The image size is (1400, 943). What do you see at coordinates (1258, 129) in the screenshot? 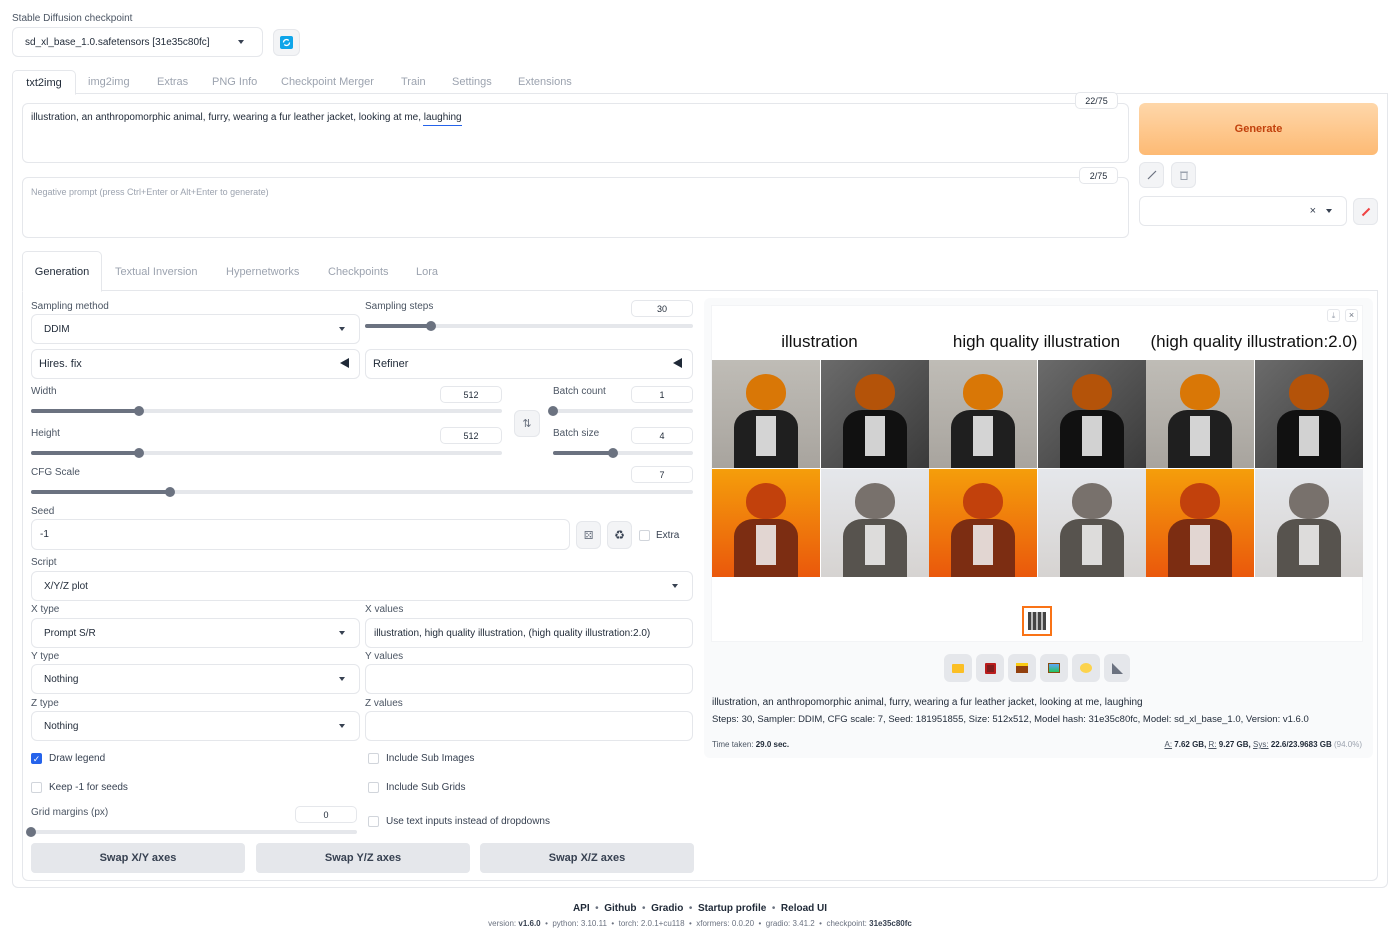
I see `generate-button: Generate` at bounding box center [1258, 129].